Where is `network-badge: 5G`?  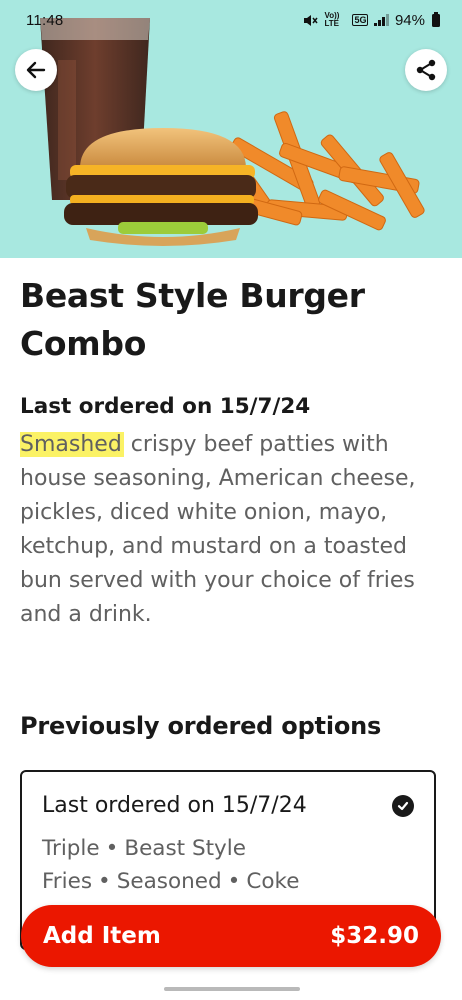
network-badge: 5G is located at coordinates (360, 20).